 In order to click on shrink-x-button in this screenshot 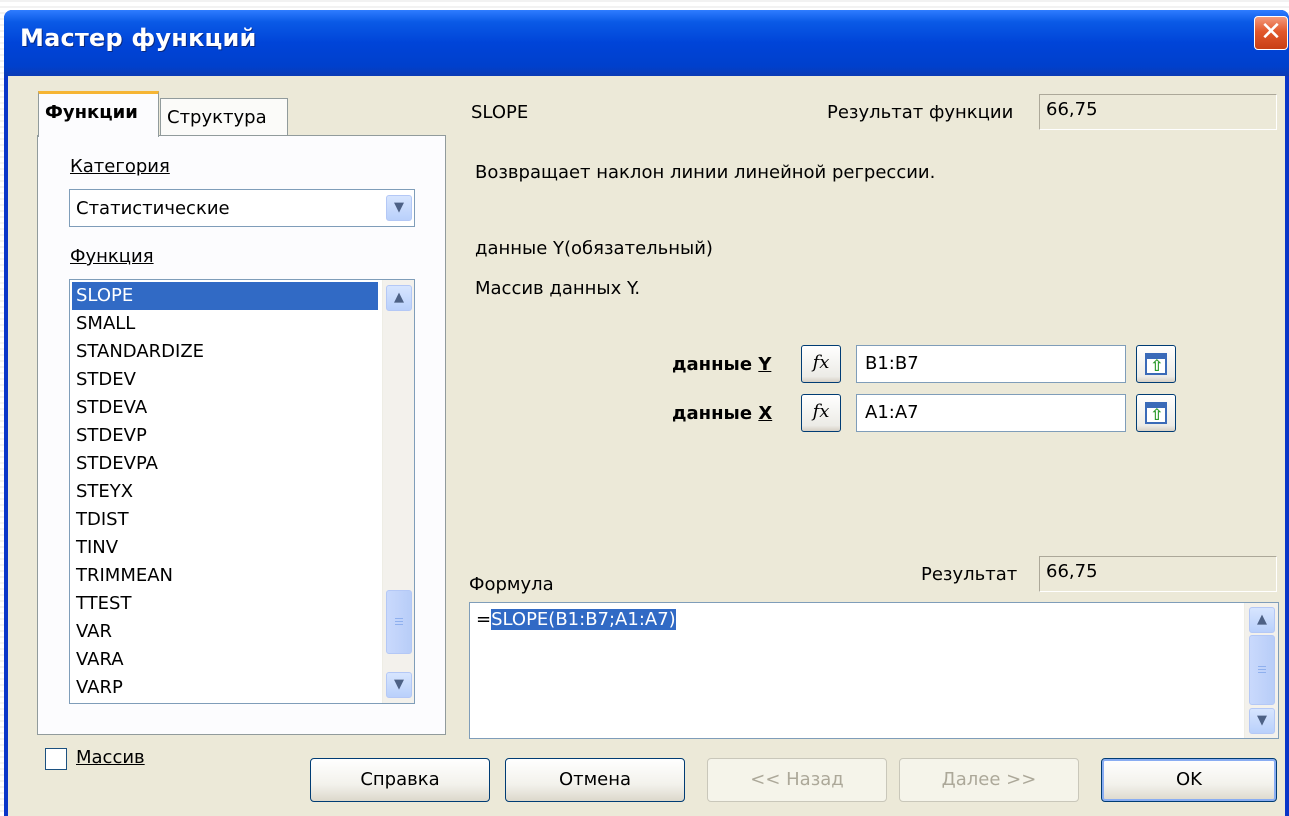, I will do `click(1156, 413)`.